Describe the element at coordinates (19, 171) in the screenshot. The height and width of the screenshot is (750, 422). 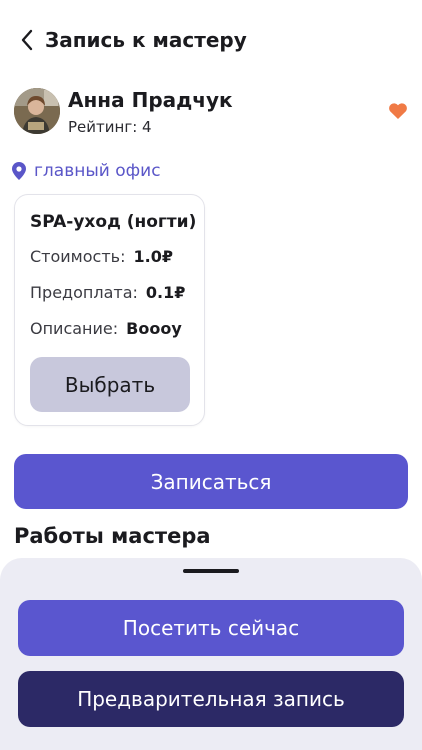
I see `location-pin-icon` at that location.